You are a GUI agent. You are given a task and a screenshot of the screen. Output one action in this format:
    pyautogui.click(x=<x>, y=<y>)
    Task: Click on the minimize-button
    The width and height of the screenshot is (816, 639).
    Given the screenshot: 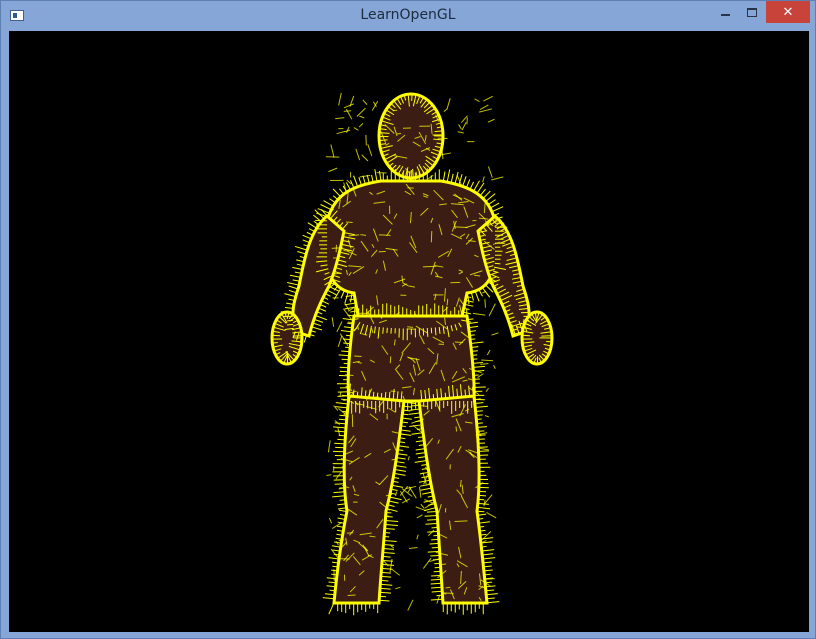 What is the action you would take?
    pyautogui.click(x=725, y=12)
    